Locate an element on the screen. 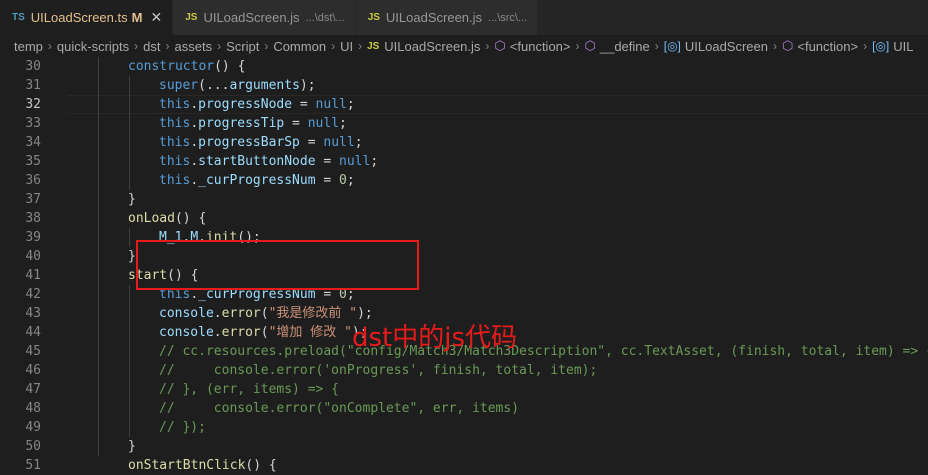 This screenshot has height=475, width=928. code-line: 50} is located at coordinates (464, 446).